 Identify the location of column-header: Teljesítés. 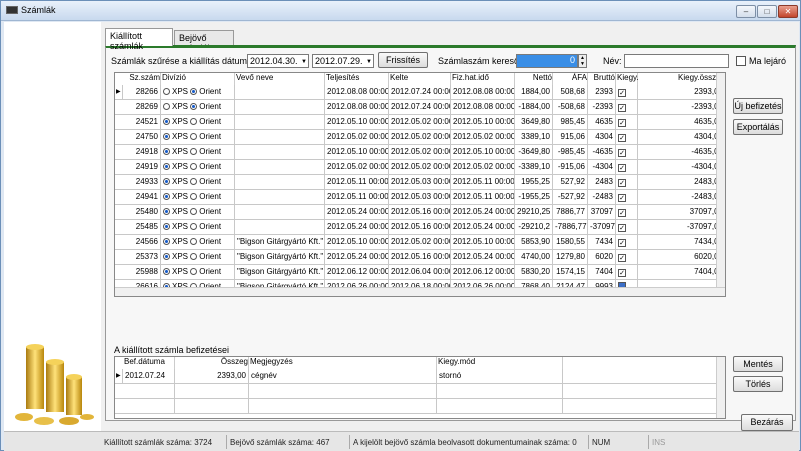
(357, 79).